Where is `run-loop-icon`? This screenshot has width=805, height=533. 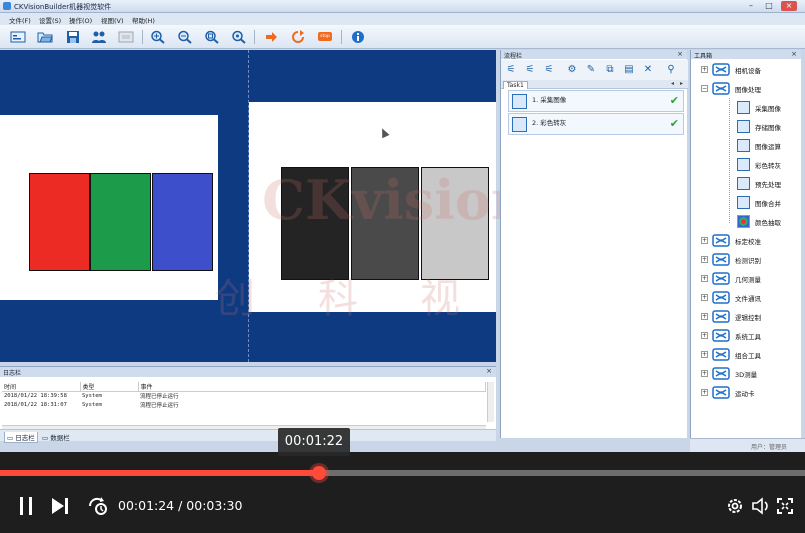 run-loop-icon is located at coordinates (298, 37).